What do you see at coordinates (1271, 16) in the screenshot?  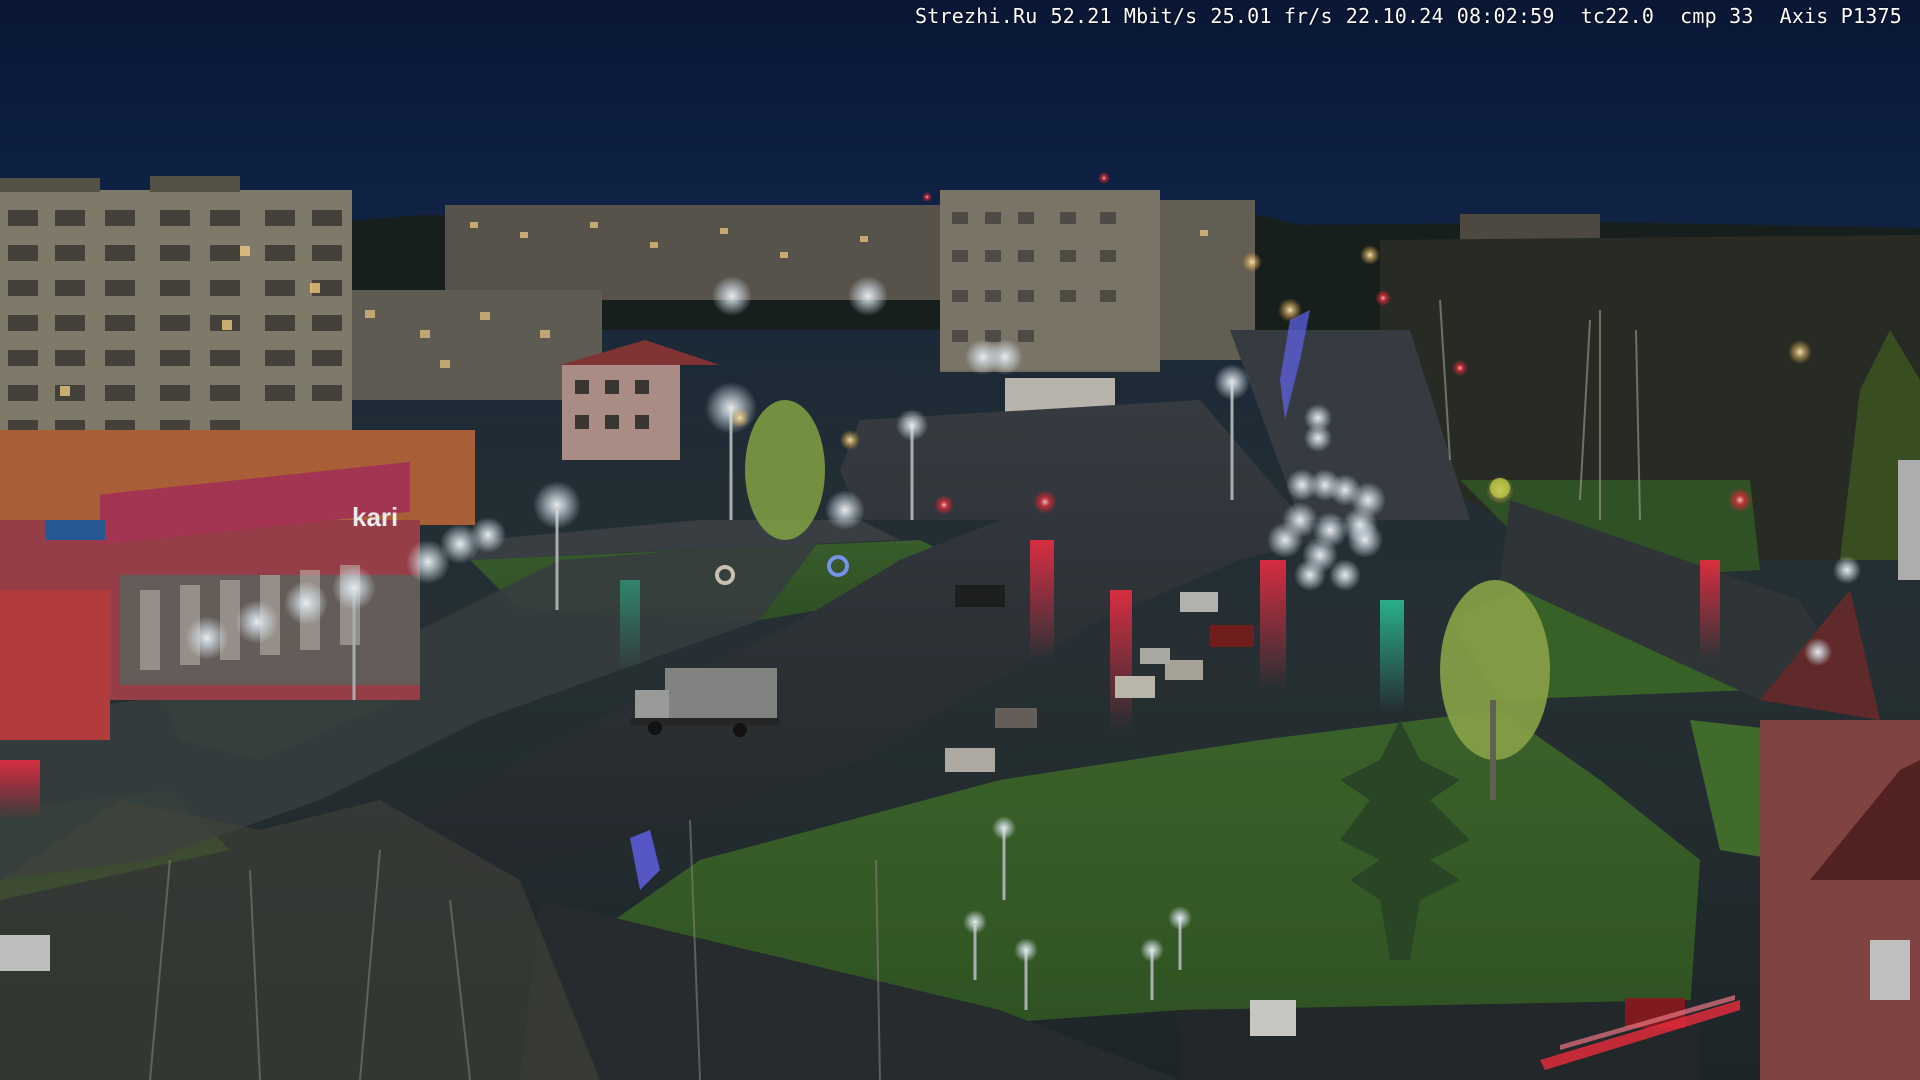 I see `overlay-framerate: 25.01 fr/s` at bounding box center [1271, 16].